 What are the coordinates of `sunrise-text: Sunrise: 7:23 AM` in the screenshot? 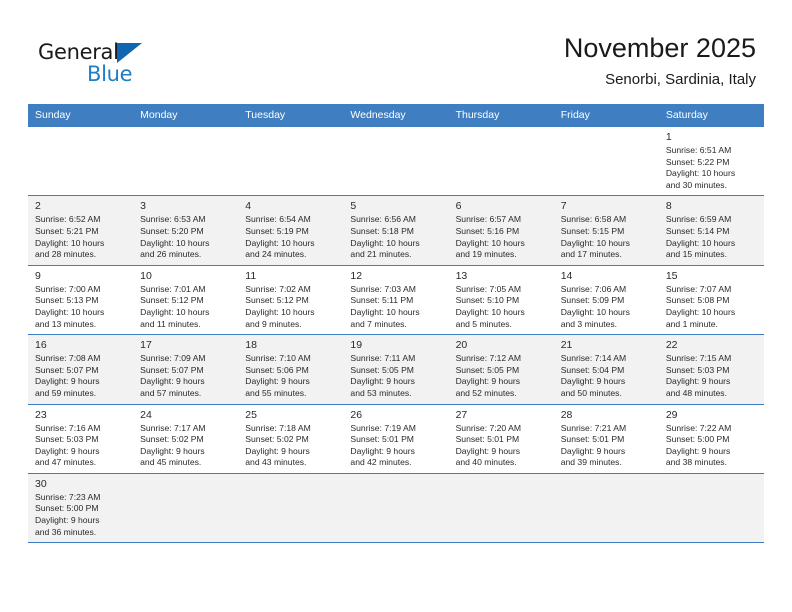 It's located at (68, 496).